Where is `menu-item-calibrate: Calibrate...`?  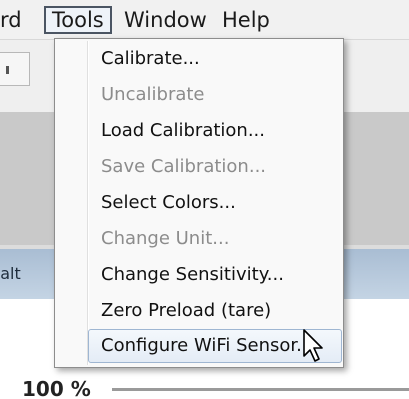
menu-item-calibrate: Calibrate... is located at coordinates (215, 59).